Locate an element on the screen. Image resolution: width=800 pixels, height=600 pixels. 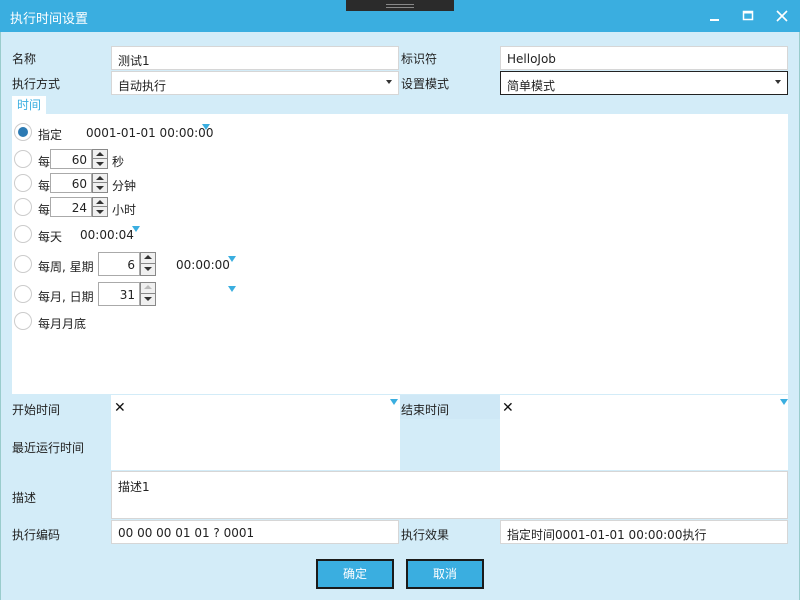
description-field: 描述1 is located at coordinates (449, 495).